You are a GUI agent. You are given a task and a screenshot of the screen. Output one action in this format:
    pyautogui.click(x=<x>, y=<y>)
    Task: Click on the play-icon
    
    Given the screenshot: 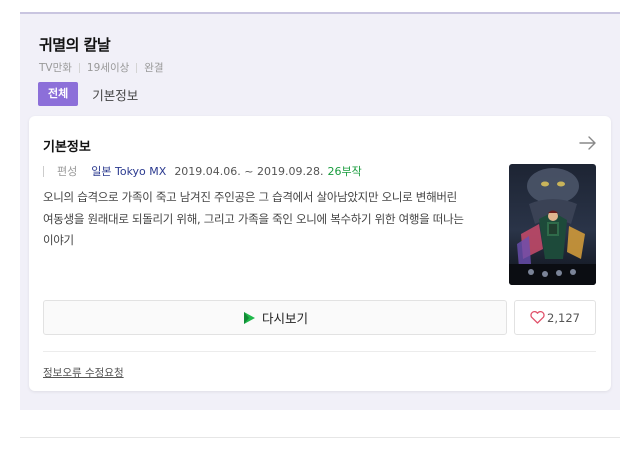 What is the action you would take?
    pyautogui.click(x=249, y=317)
    